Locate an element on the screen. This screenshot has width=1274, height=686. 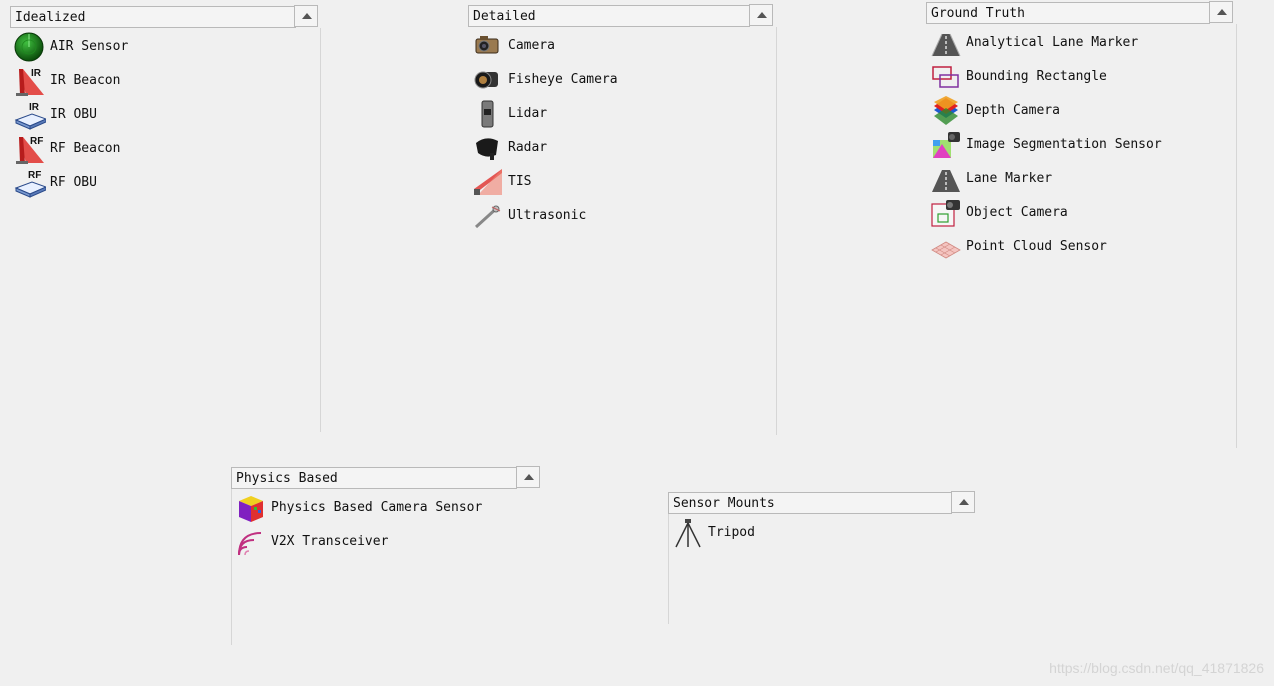
item-label: IR Beacon is located at coordinates (85, 80).